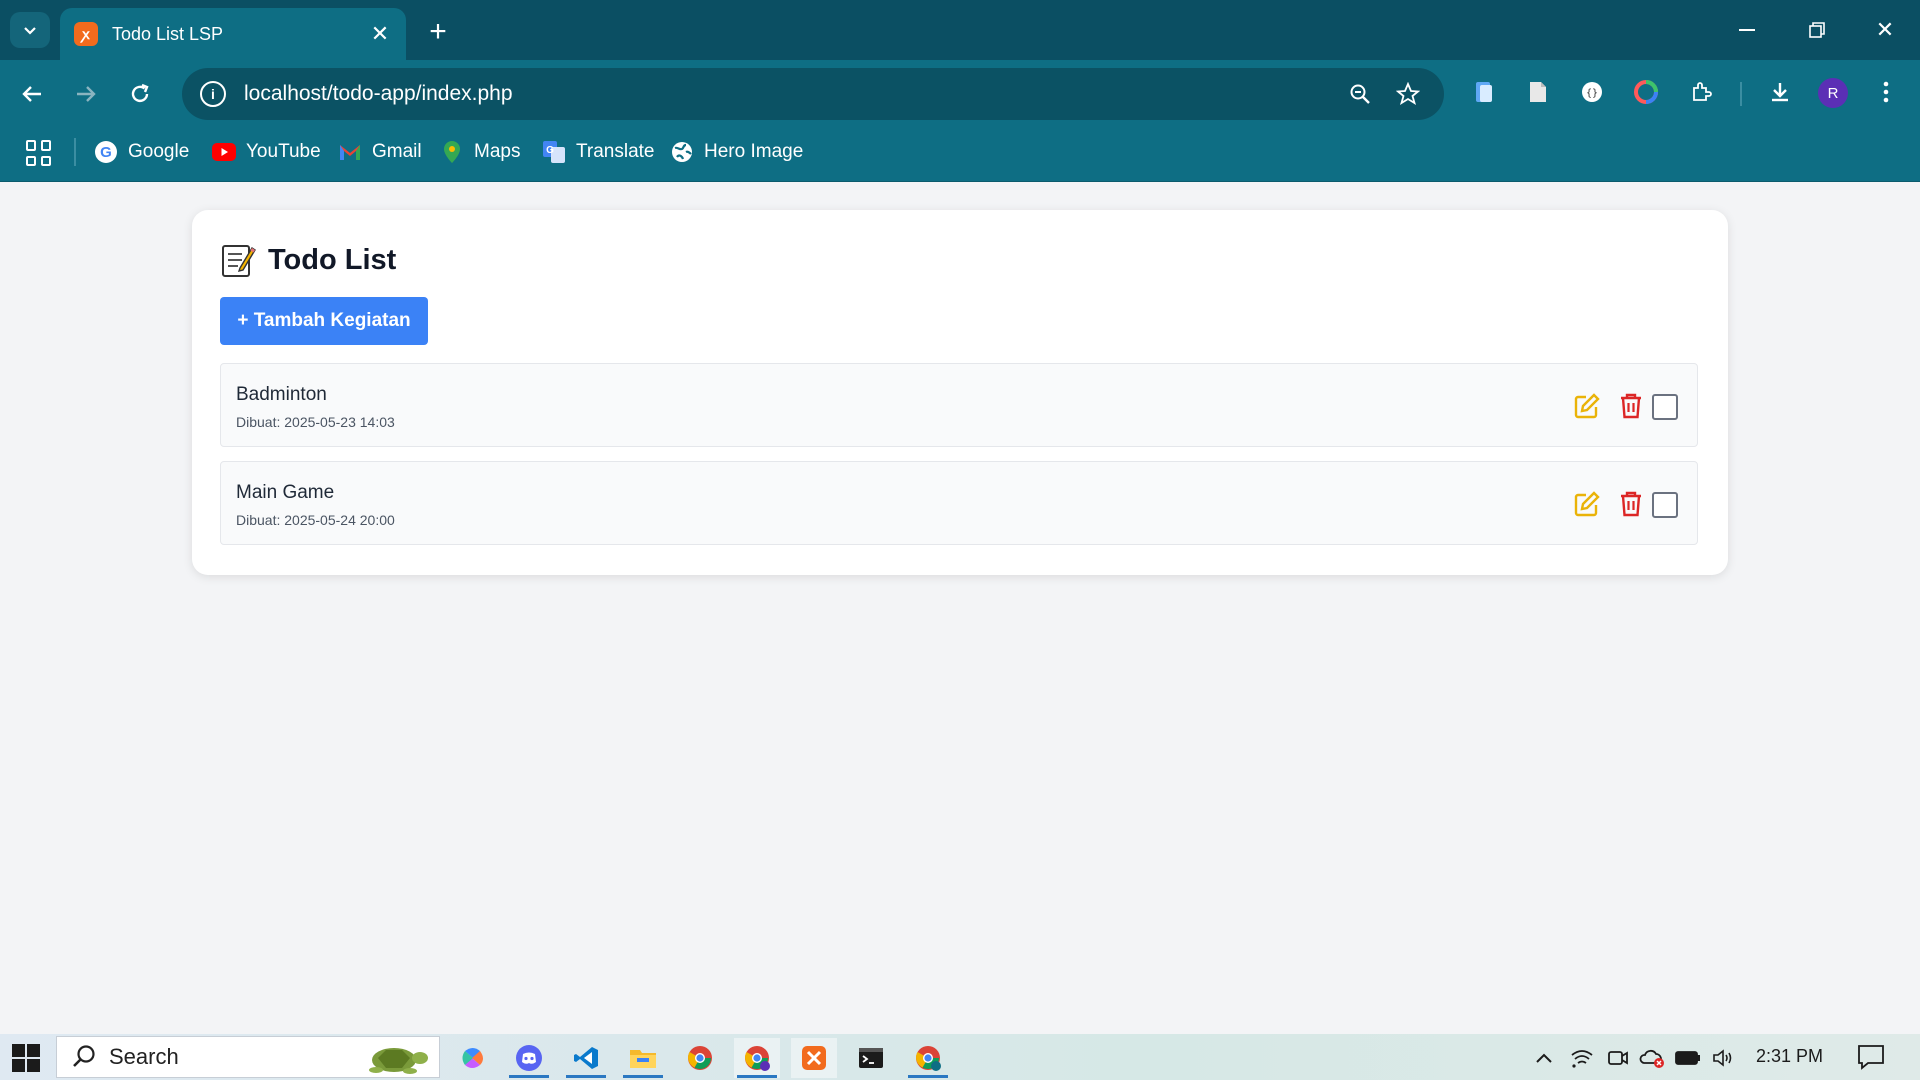 This screenshot has height=1080, width=1920. Describe the element at coordinates (473, 1058) in the screenshot. I see `taskbar-copilot-icon` at that location.